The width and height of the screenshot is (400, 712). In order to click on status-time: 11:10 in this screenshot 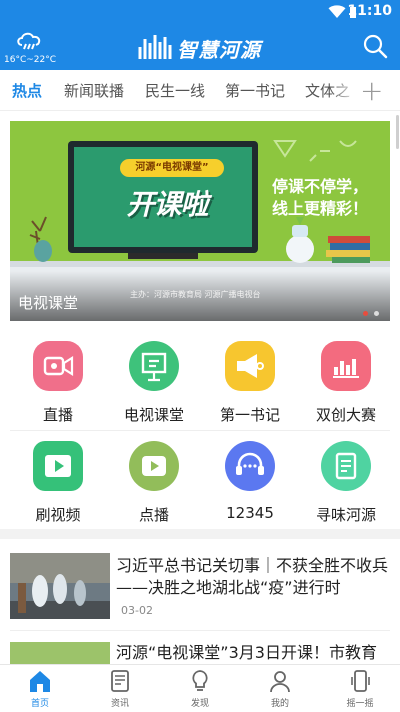, I will do `click(369, 11)`.